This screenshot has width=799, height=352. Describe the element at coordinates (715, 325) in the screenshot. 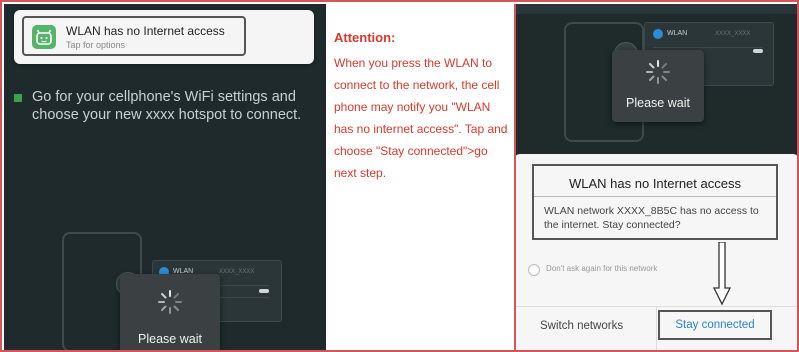

I see `stay-connected-button: Stay connected` at that location.